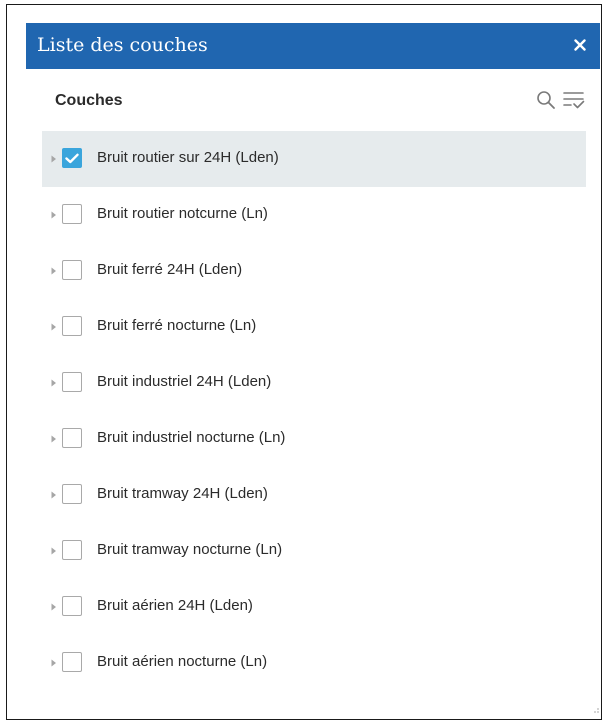 The image size is (609, 724). I want to click on layers-heading: Couches, so click(89, 100).